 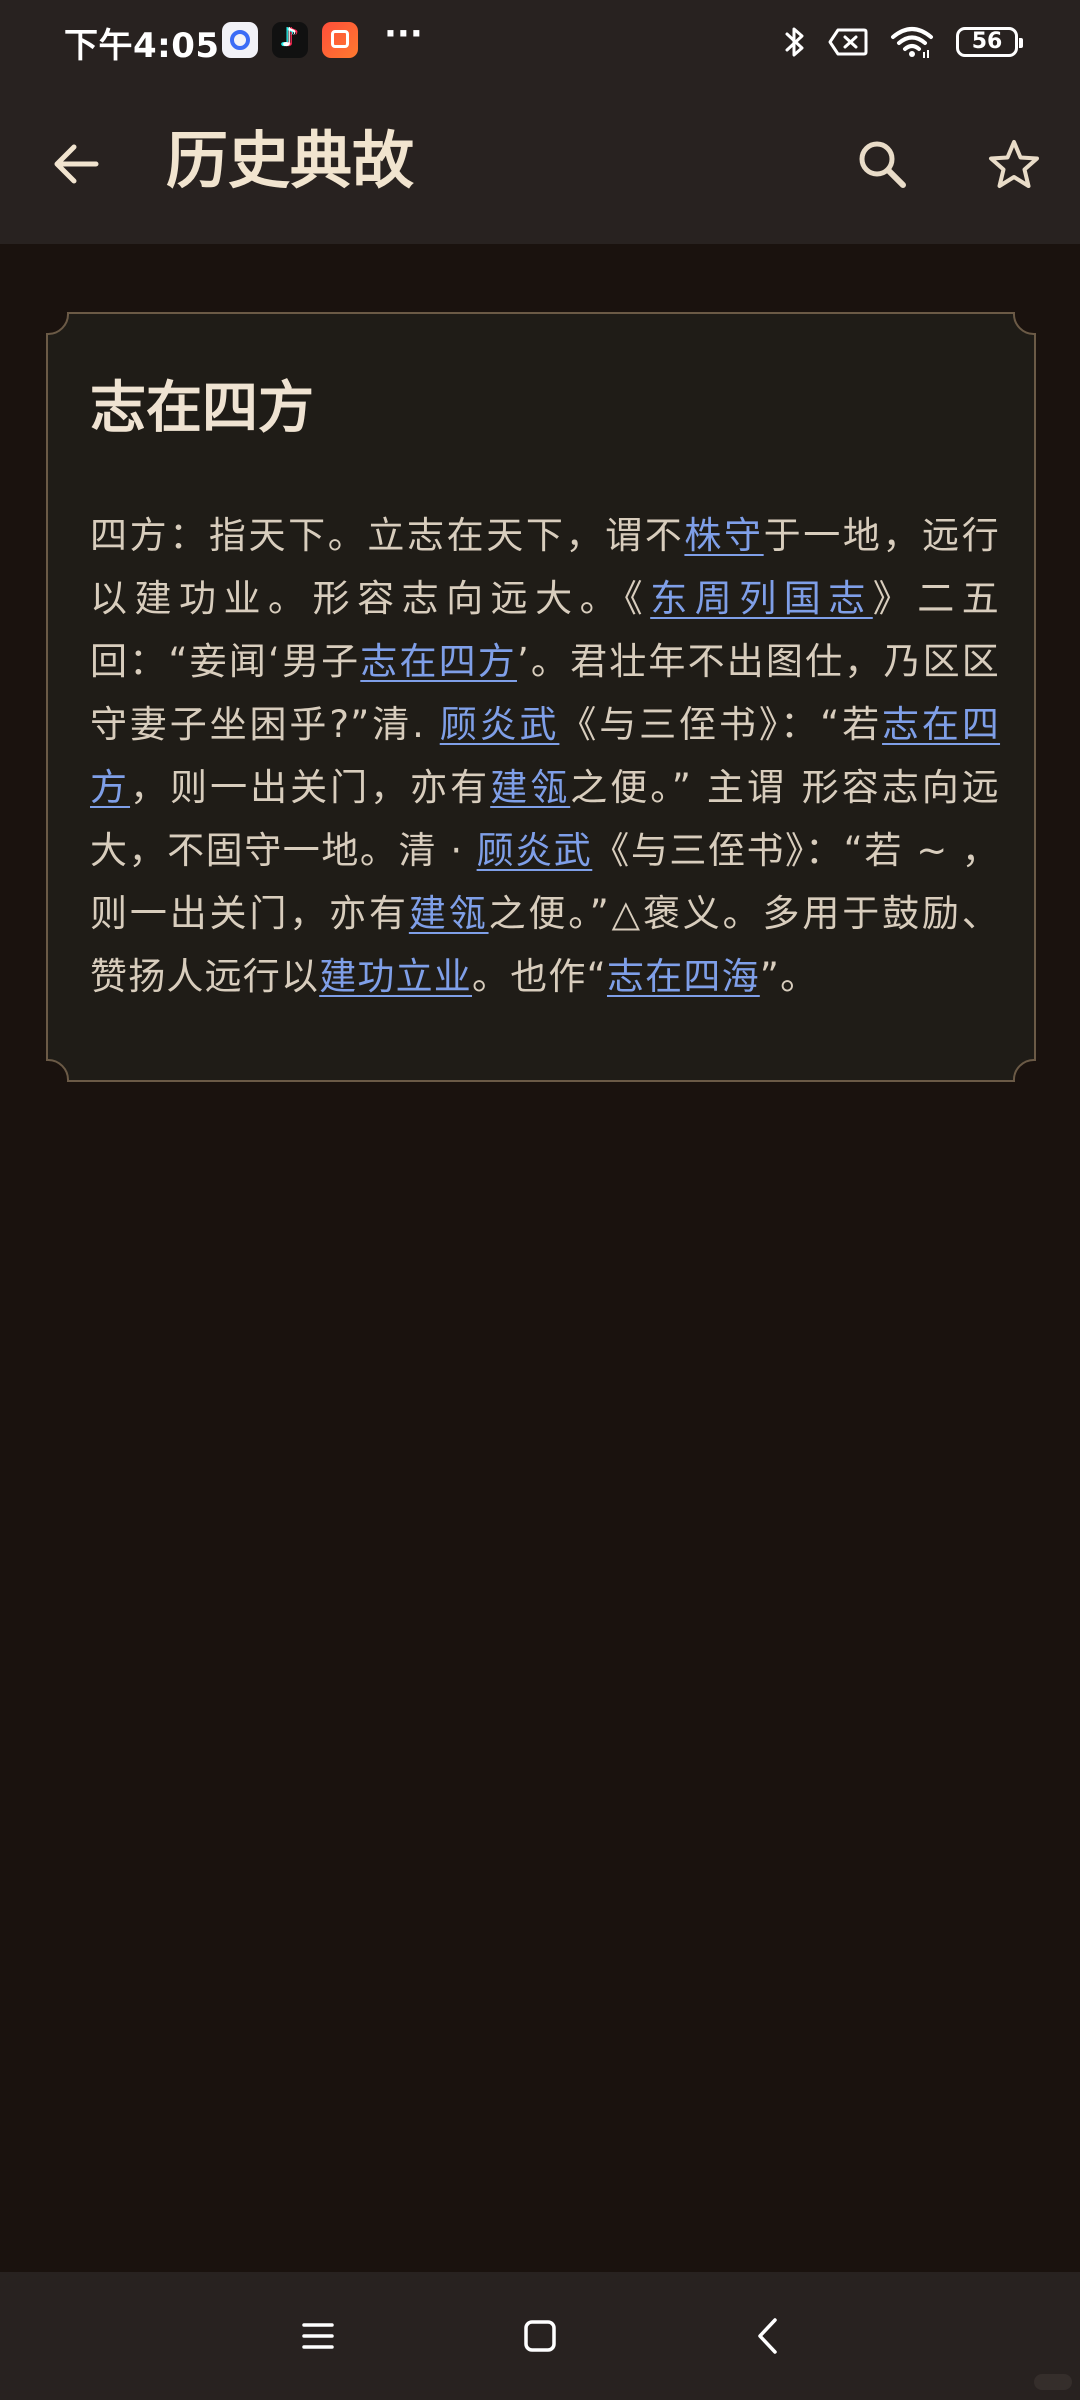 I want to click on search-icon, so click(x=882, y=164).